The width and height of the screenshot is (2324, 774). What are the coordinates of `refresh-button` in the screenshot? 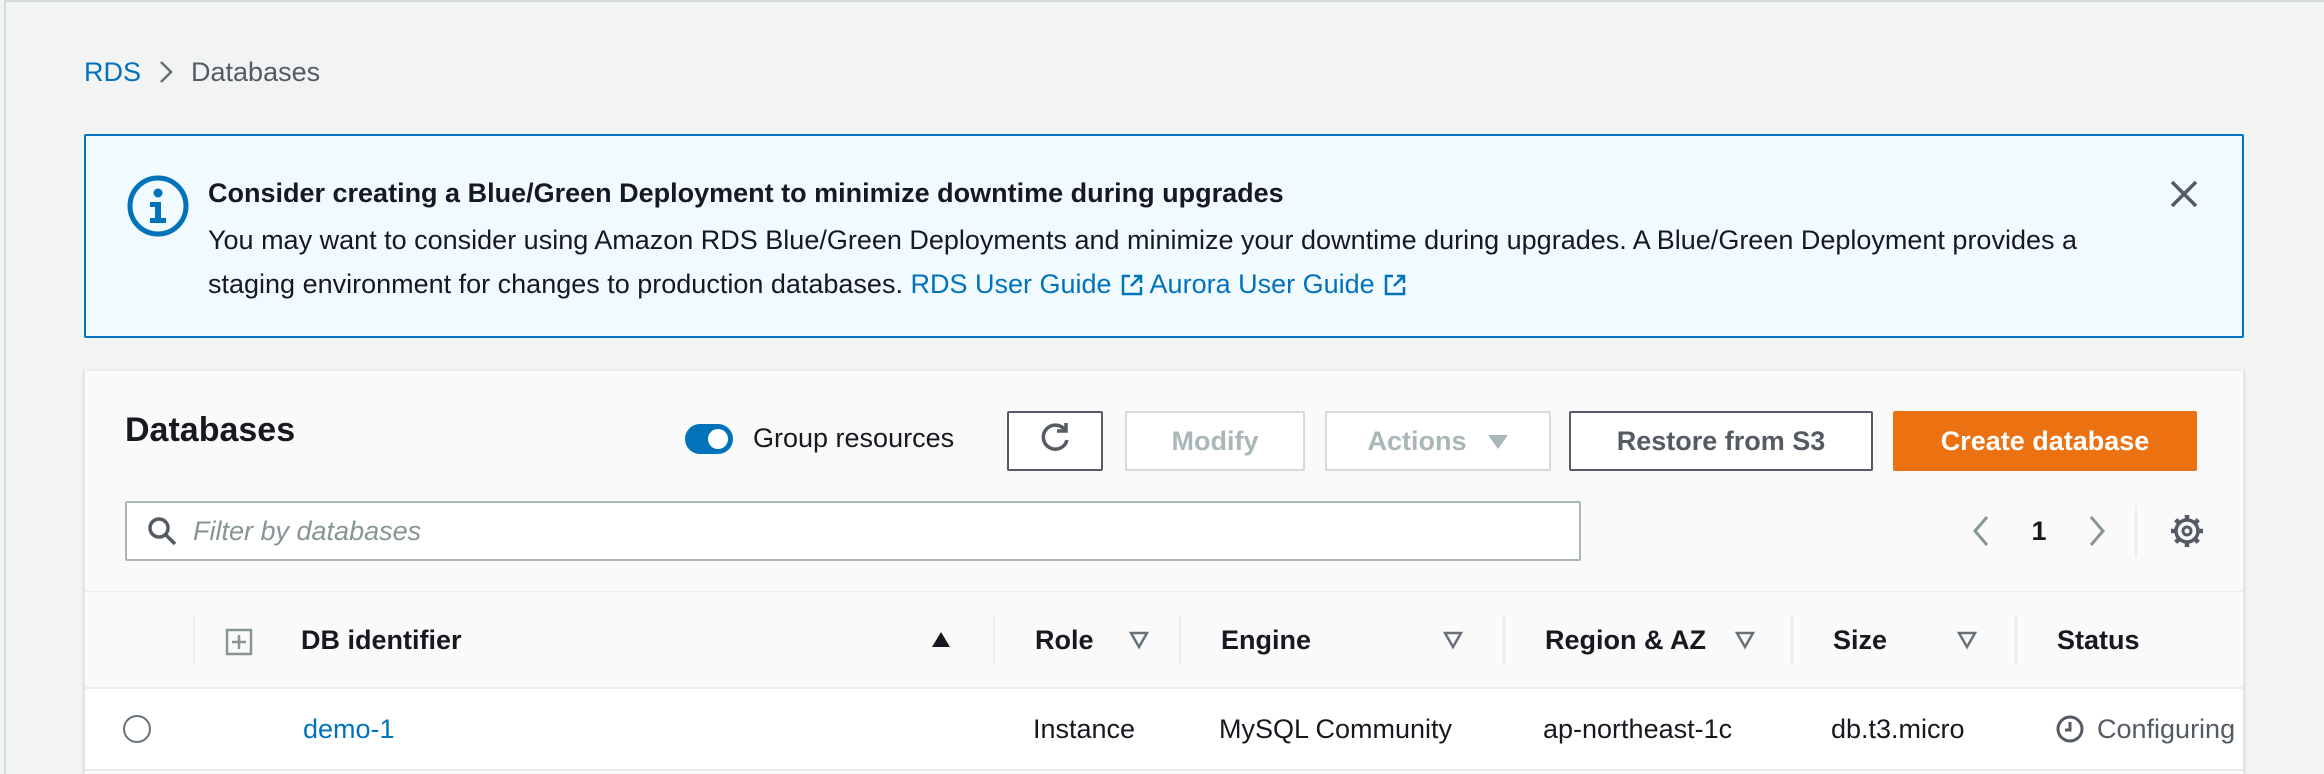 It's located at (1055, 441).